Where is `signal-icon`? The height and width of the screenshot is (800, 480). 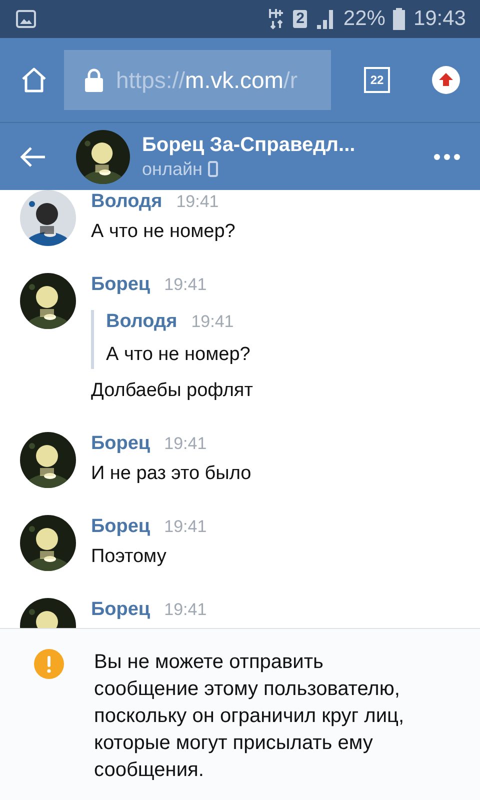
signal-icon is located at coordinates (325, 19).